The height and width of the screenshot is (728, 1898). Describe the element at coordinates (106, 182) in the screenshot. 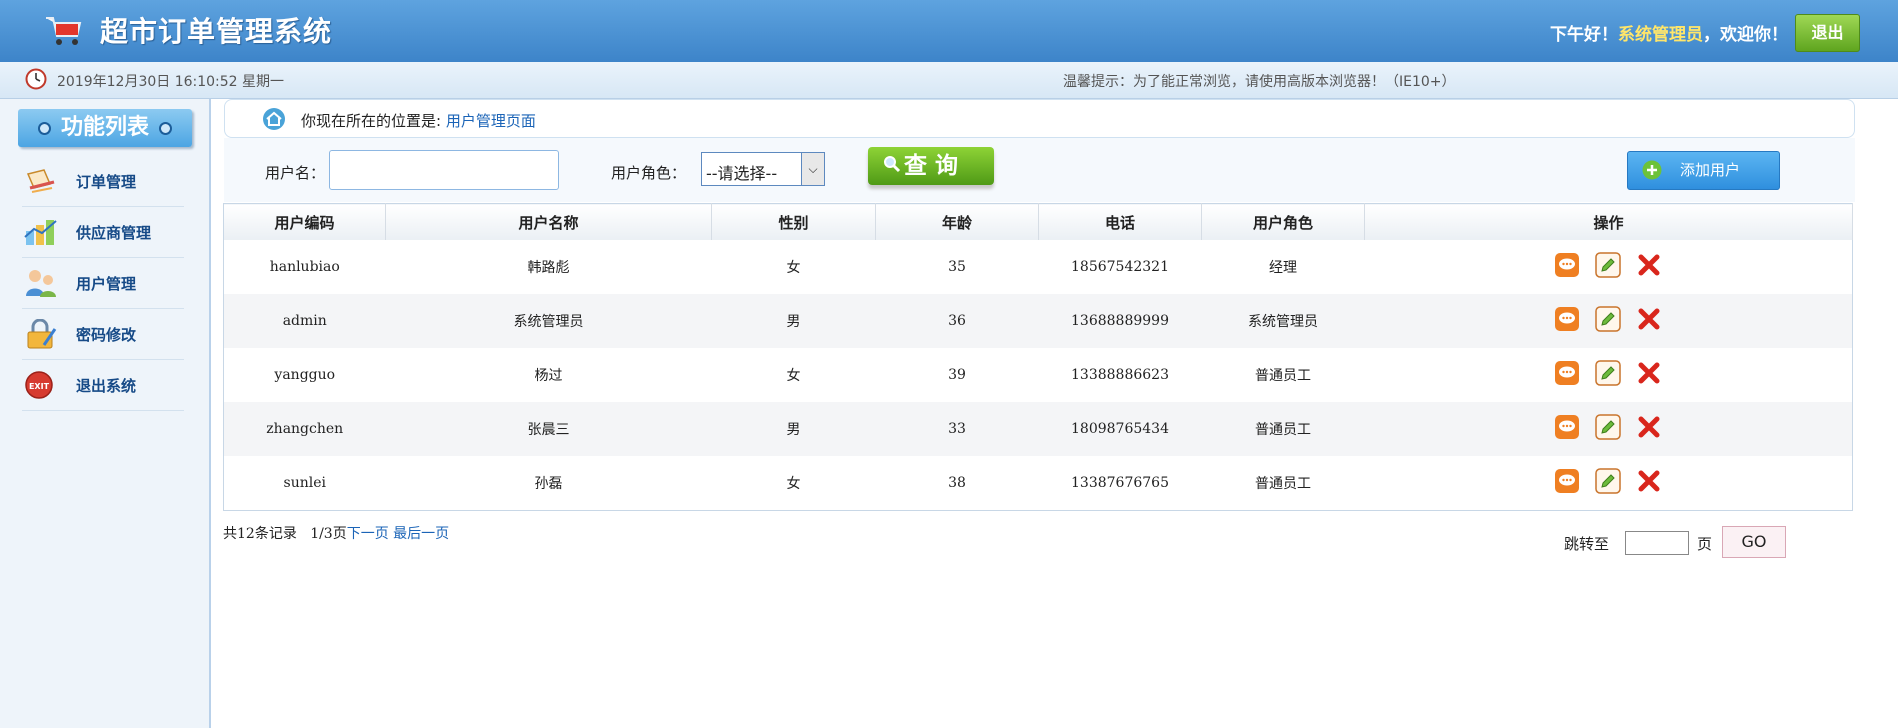

I see `sidebar-item-label: 订单管理` at that location.